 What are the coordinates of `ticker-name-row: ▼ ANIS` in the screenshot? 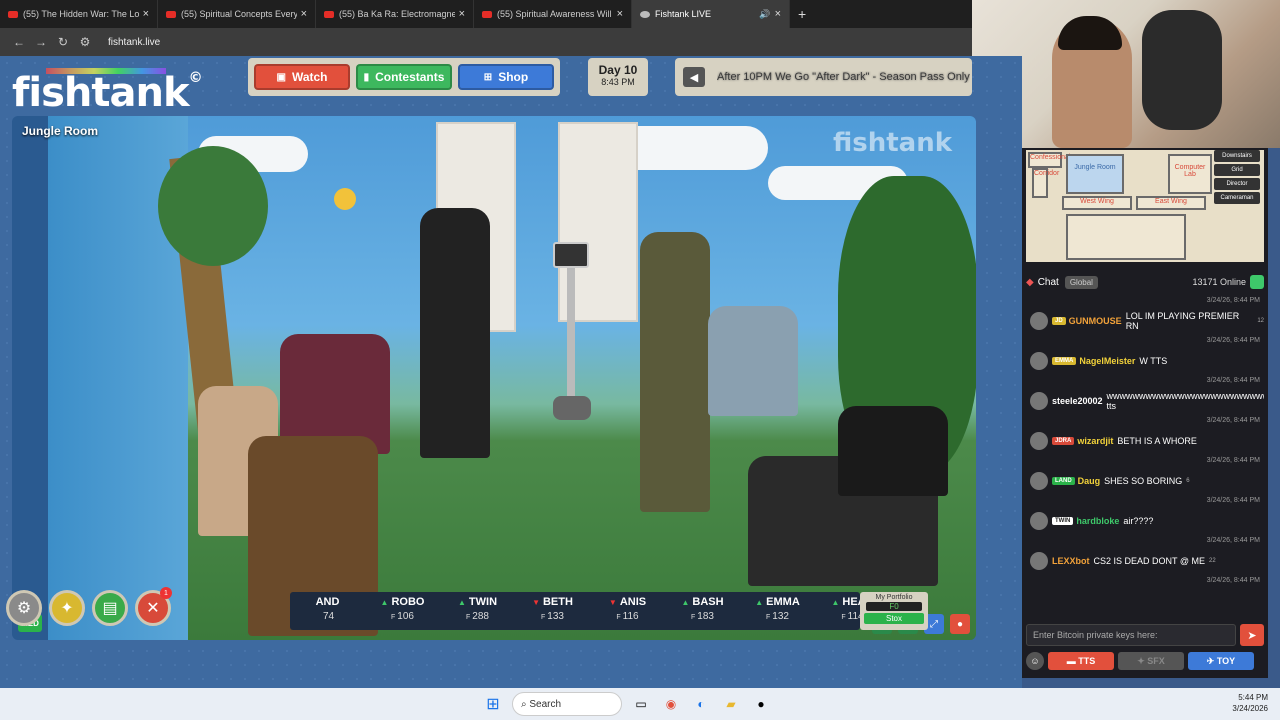 It's located at (627, 602).